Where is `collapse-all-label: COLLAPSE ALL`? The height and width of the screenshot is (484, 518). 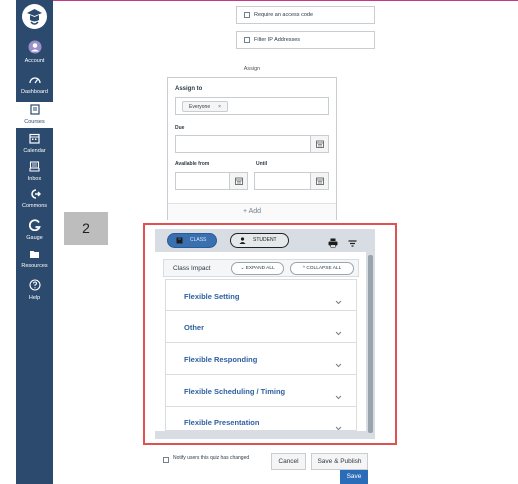
collapse-all-label: COLLAPSE ALL is located at coordinates (324, 268).